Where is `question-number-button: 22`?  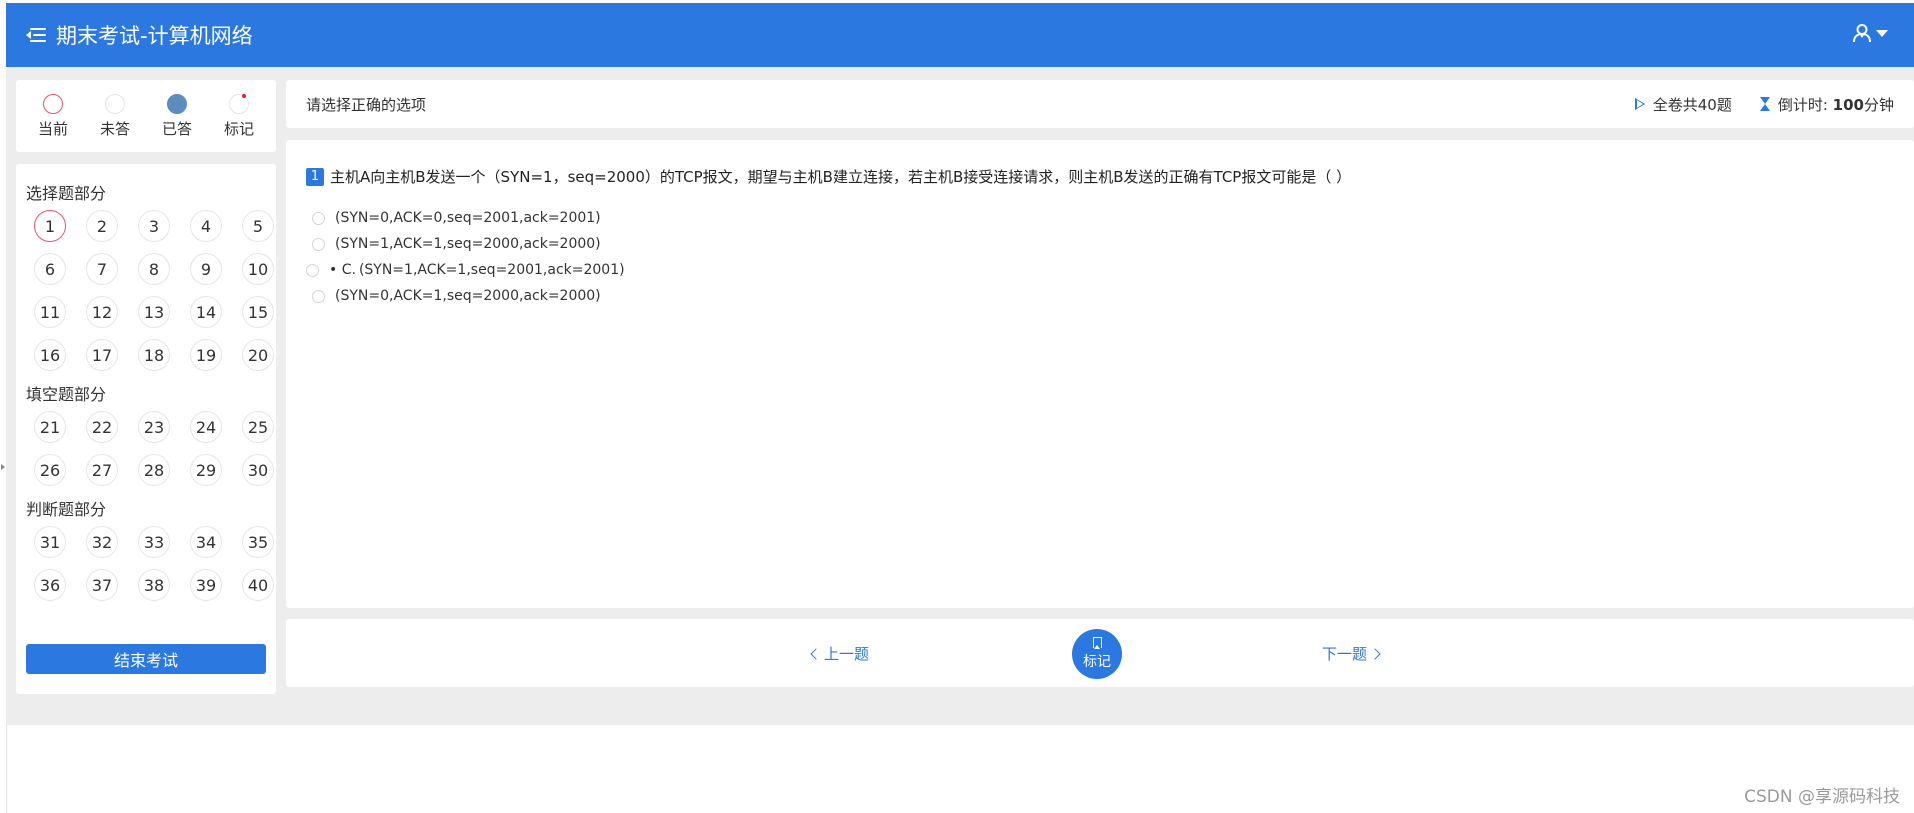 question-number-button: 22 is located at coordinates (102, 427).